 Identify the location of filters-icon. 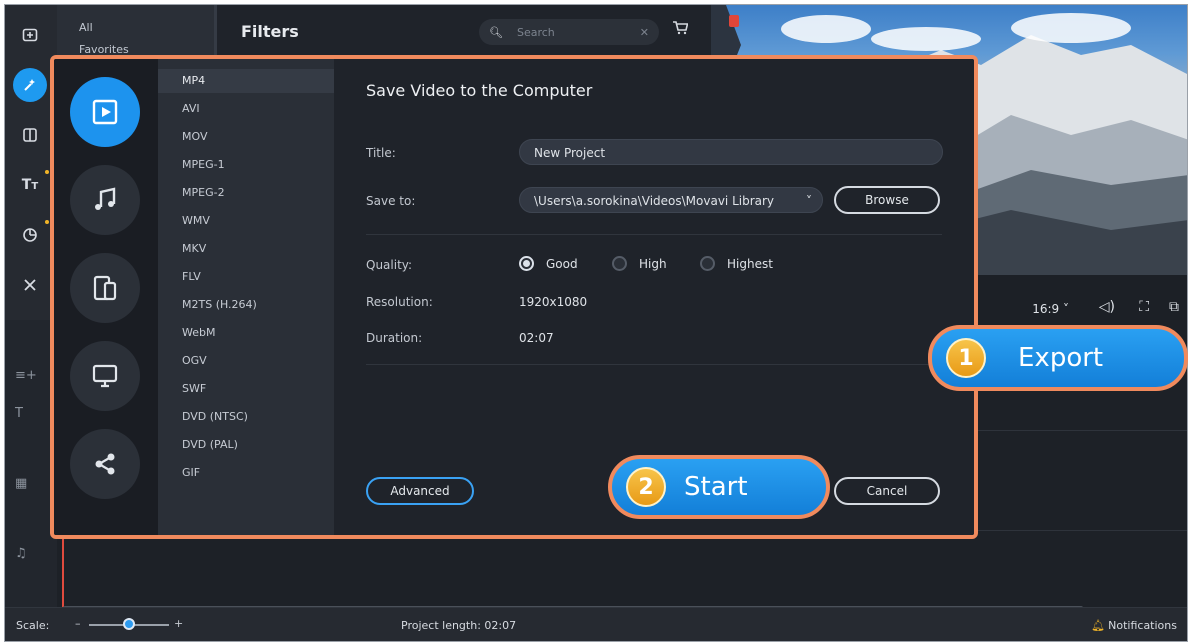
(30, 85).